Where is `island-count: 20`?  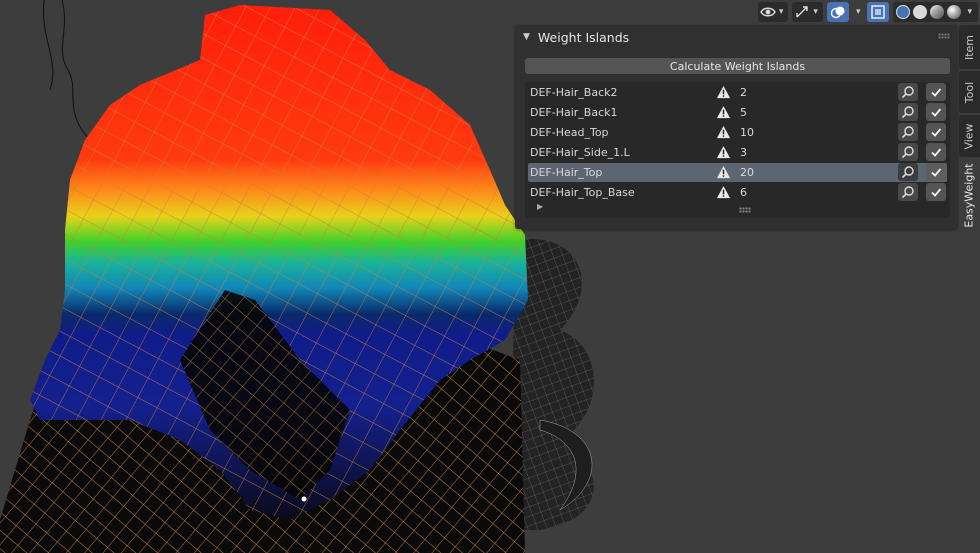 island-count: 20 is located at coordinates (747, 172).